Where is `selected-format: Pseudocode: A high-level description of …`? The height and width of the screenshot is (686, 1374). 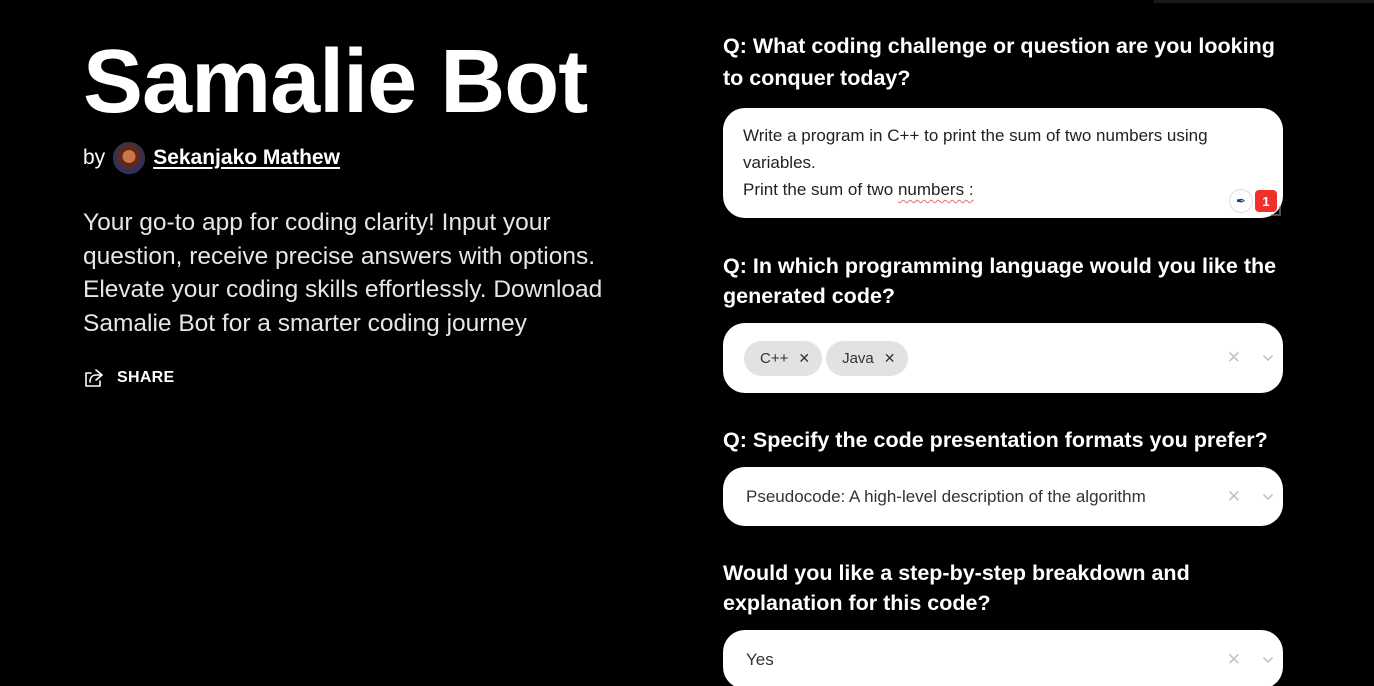
selected-format: Pseudocode: A high-level description of … is located at coordinates (946, 496).